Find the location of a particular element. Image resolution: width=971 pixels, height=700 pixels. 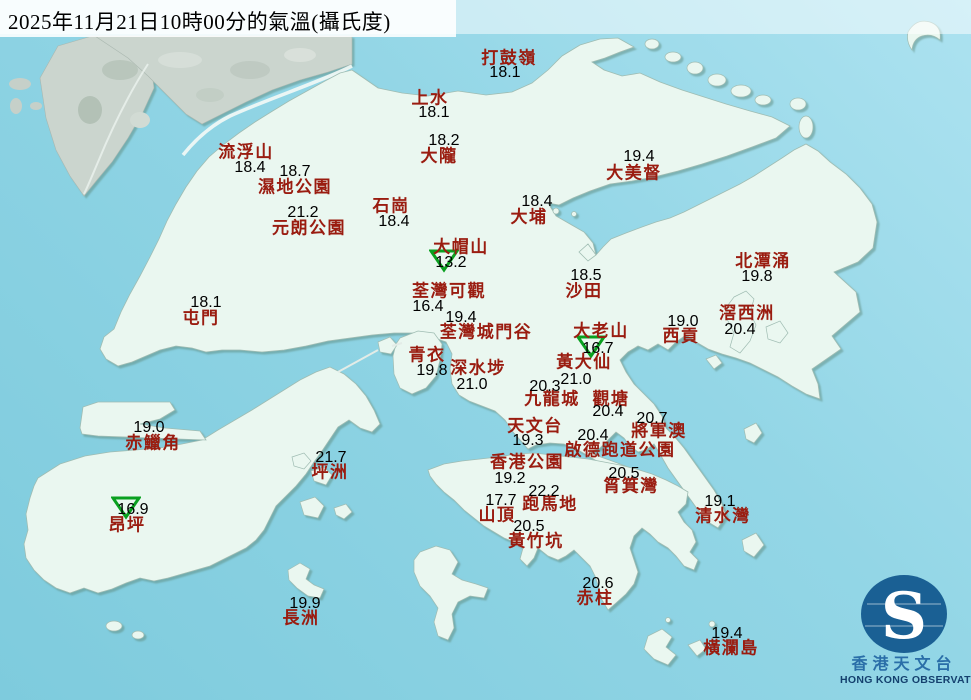

station-value: 19.1 is located at coordinates (720, 501).